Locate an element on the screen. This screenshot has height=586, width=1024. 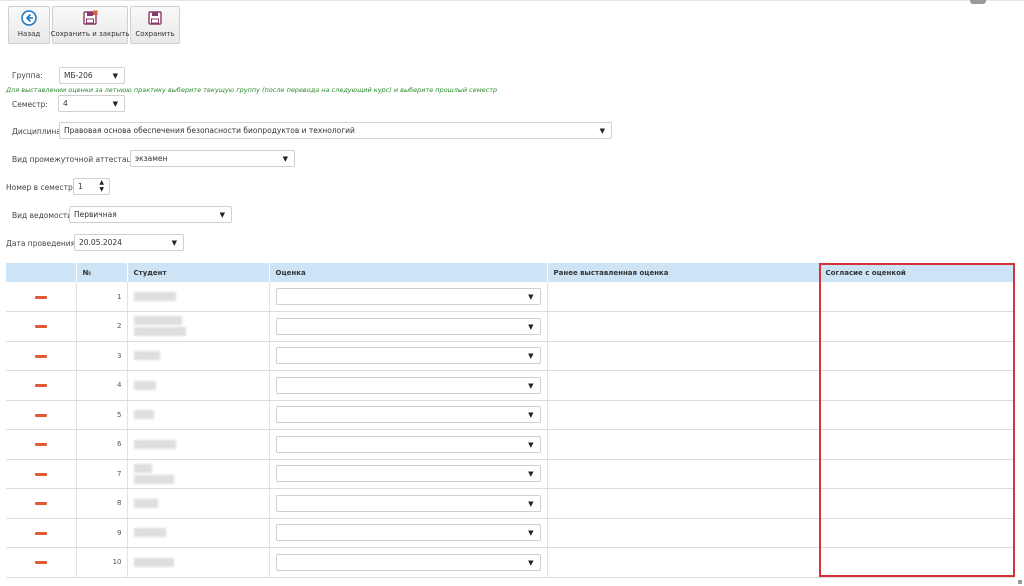
save-button: Сохранить is located at coordinates (155, 25).